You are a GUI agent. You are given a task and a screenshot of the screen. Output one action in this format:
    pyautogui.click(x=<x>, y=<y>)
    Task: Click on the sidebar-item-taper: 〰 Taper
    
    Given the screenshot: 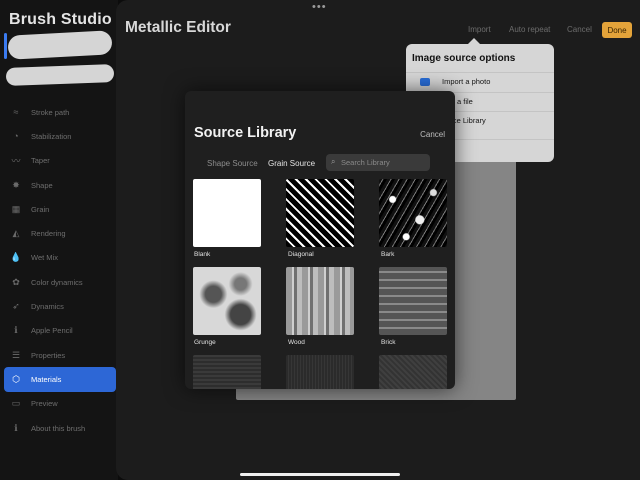 What is the action you would take?
    pyautogui.click(x=60, y=161)
    